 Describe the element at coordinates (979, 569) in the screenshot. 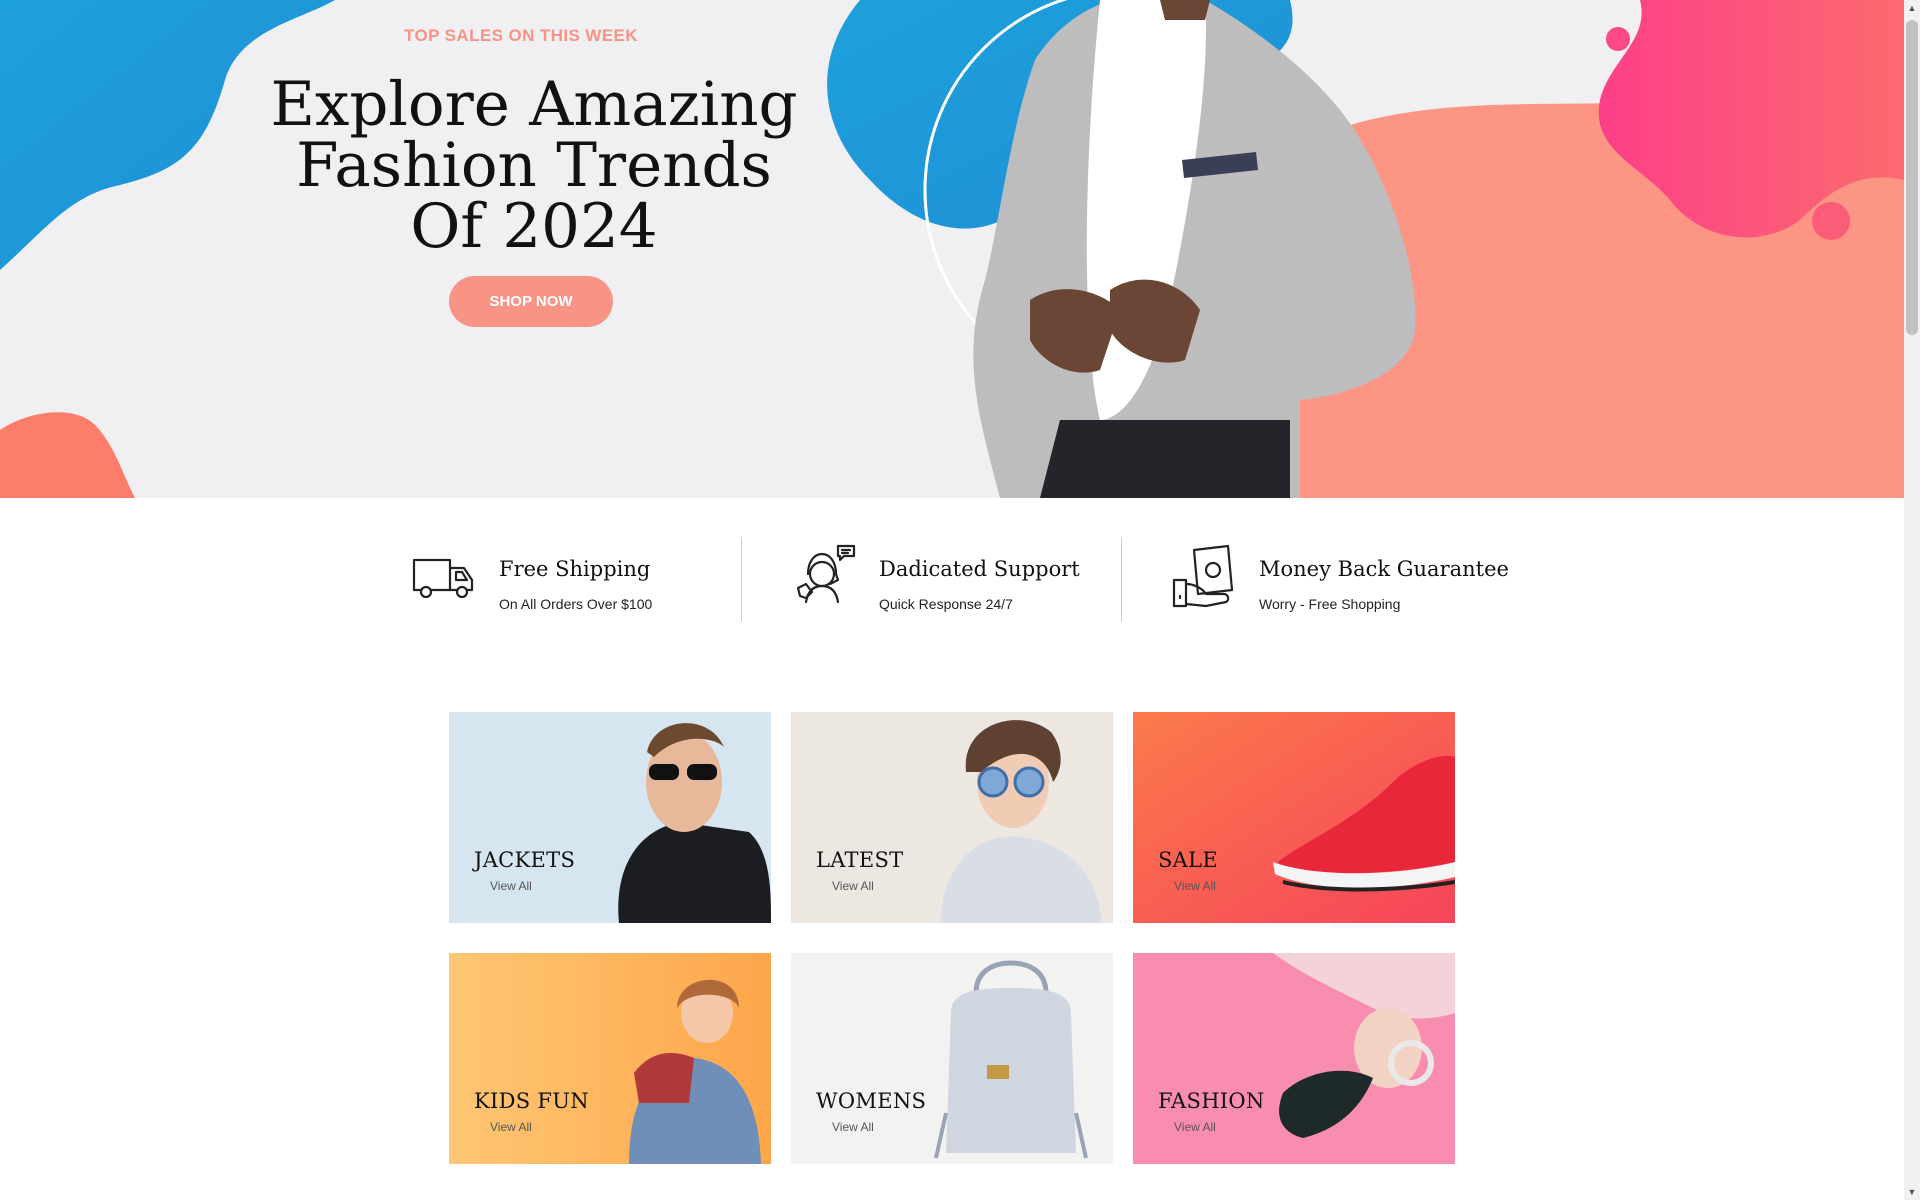

I see `feature-title: Dadicated Support` at that location.